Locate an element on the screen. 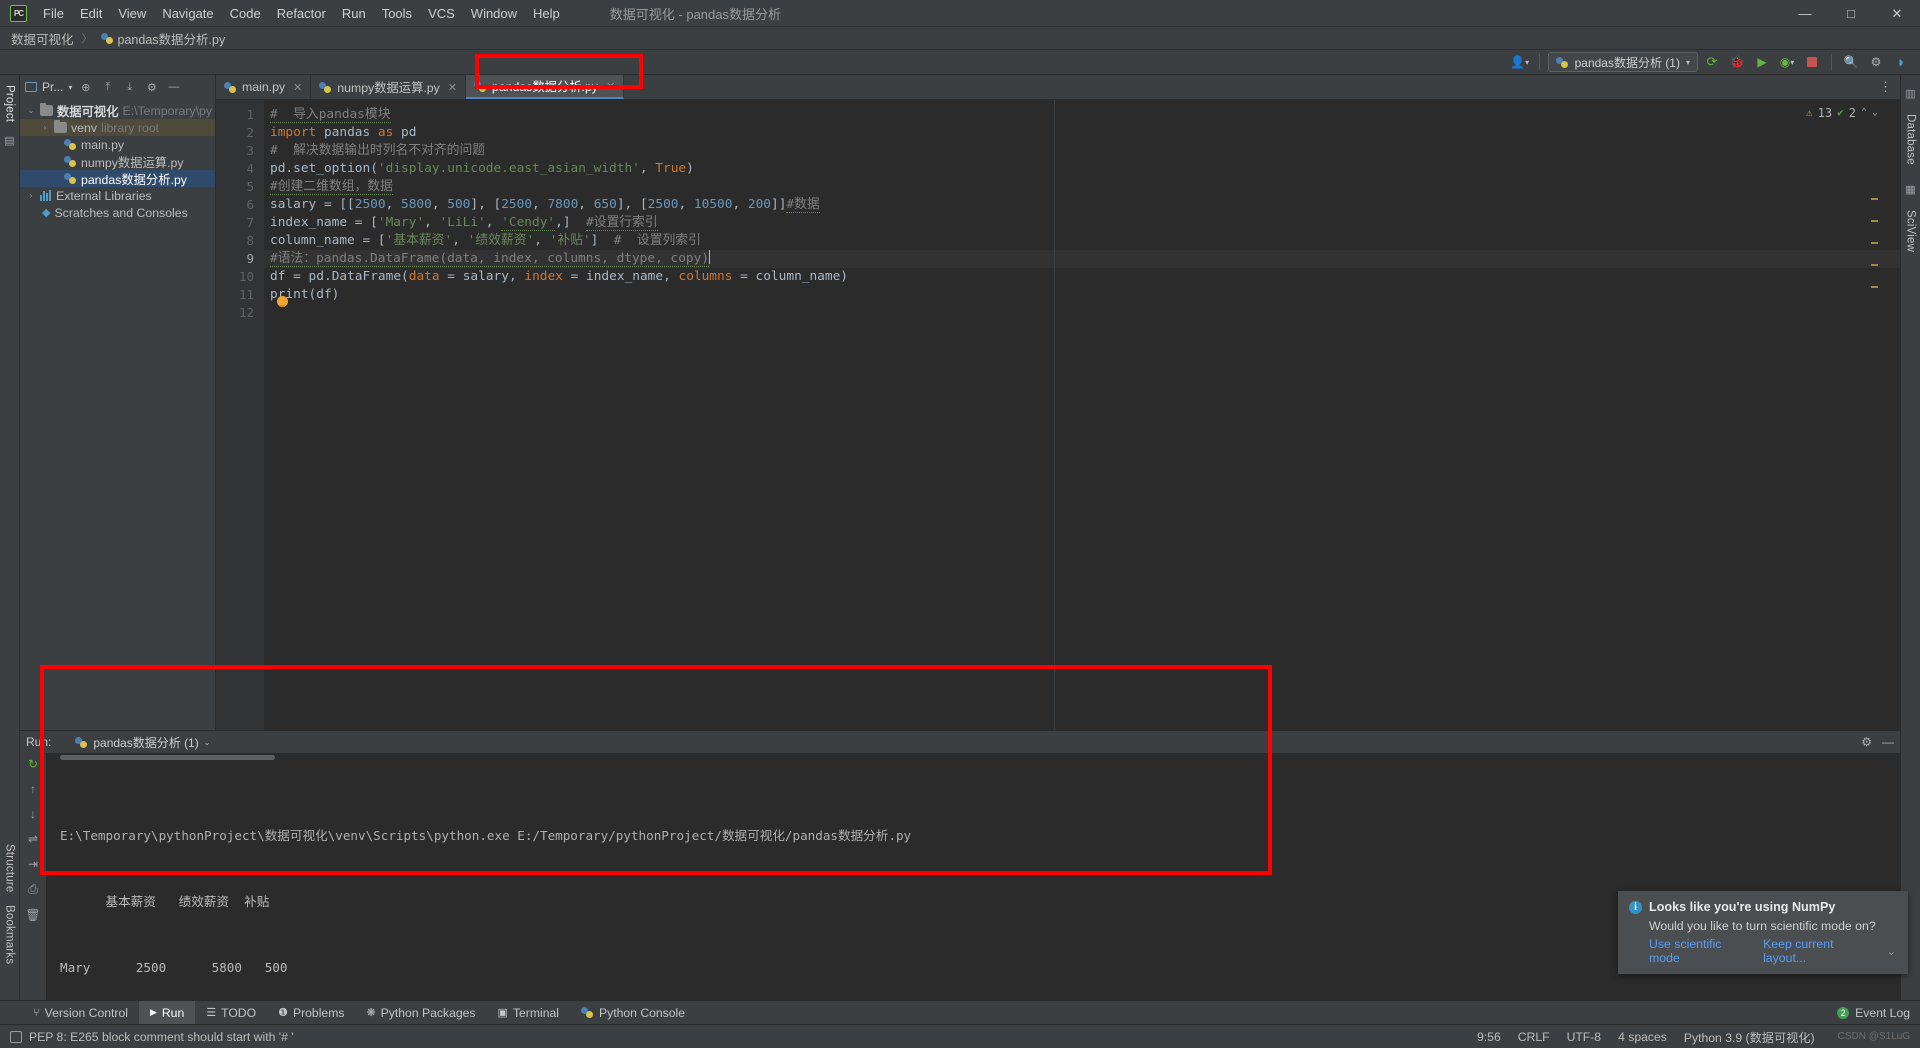  toolwindow-python-packages: ❋ Python Packages is located at coordinates (420, 1013).